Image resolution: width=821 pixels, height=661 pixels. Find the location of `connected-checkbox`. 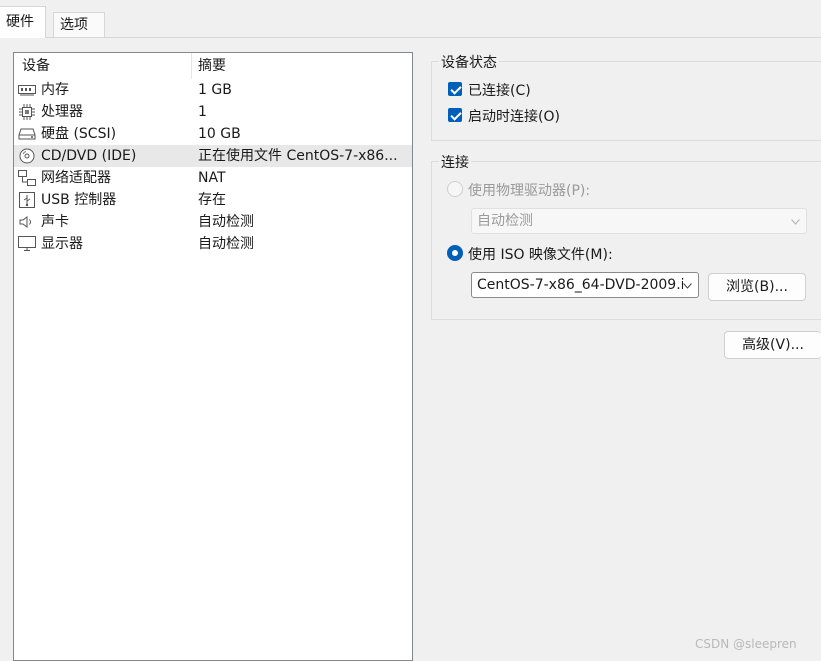

connected-checkbox is located at coordinates (455, 89).